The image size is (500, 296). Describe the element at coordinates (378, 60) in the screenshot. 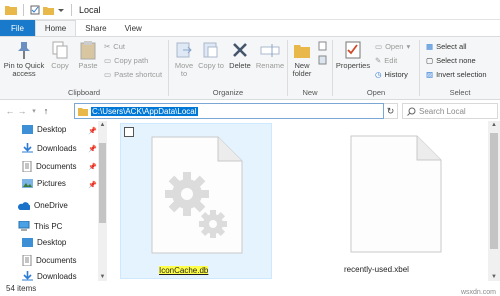

I see `edit-icon: ✎` at that location.